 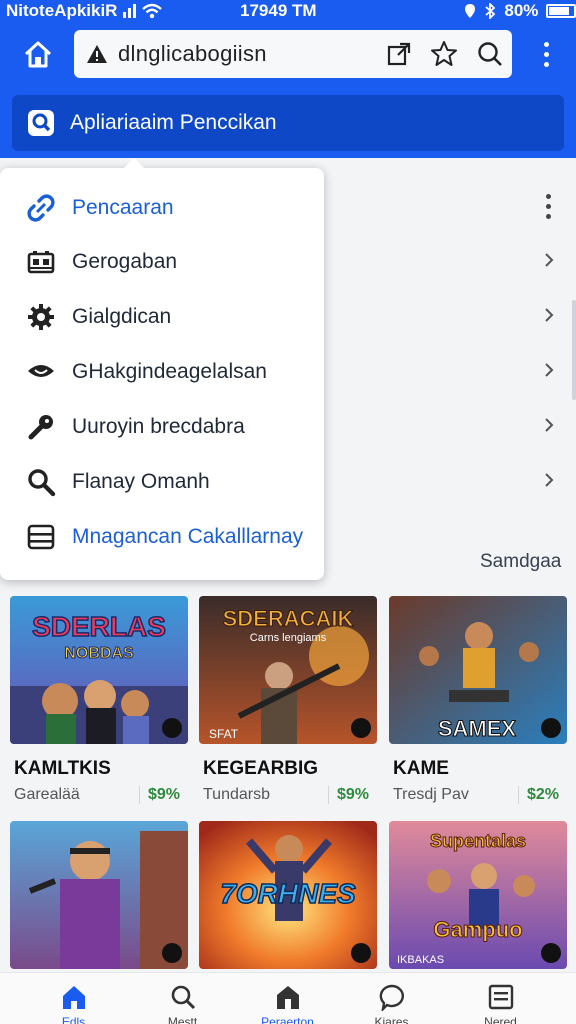 I want to click on key-icon, so click(x=41, y=427).